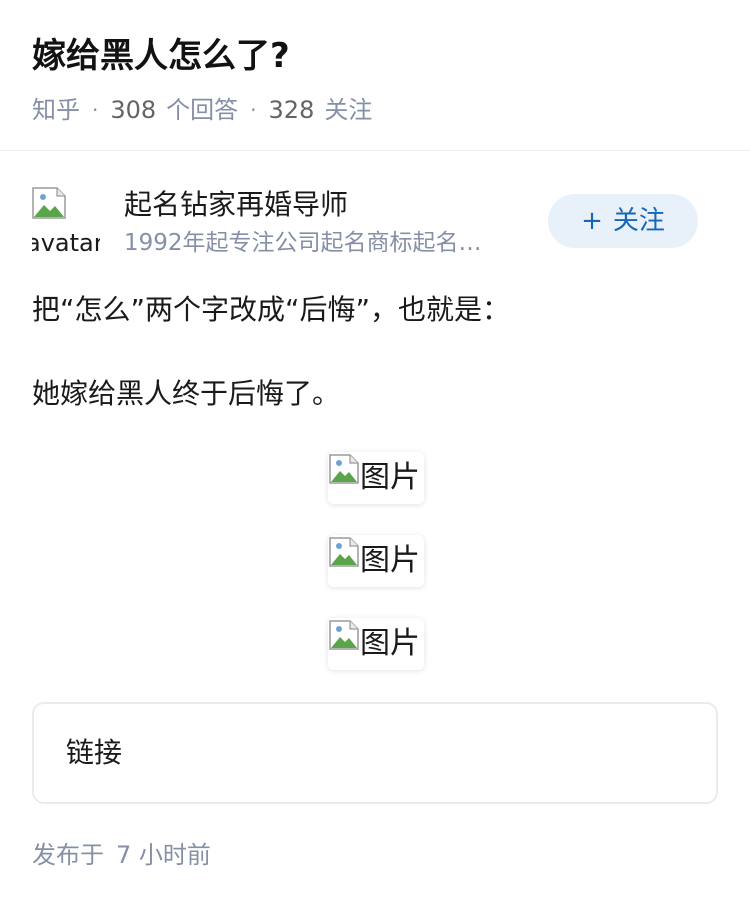  What do you see at coordinates (638, 221) in the screenshot?
I see `follow-button-label: 关注` at bounding box center [638, 221].